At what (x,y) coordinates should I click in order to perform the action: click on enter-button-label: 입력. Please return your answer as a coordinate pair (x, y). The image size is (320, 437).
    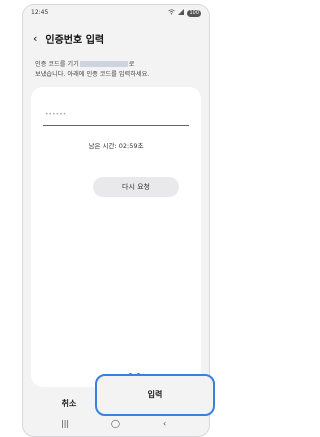
    Looking at the image, I should click on (155, 394).